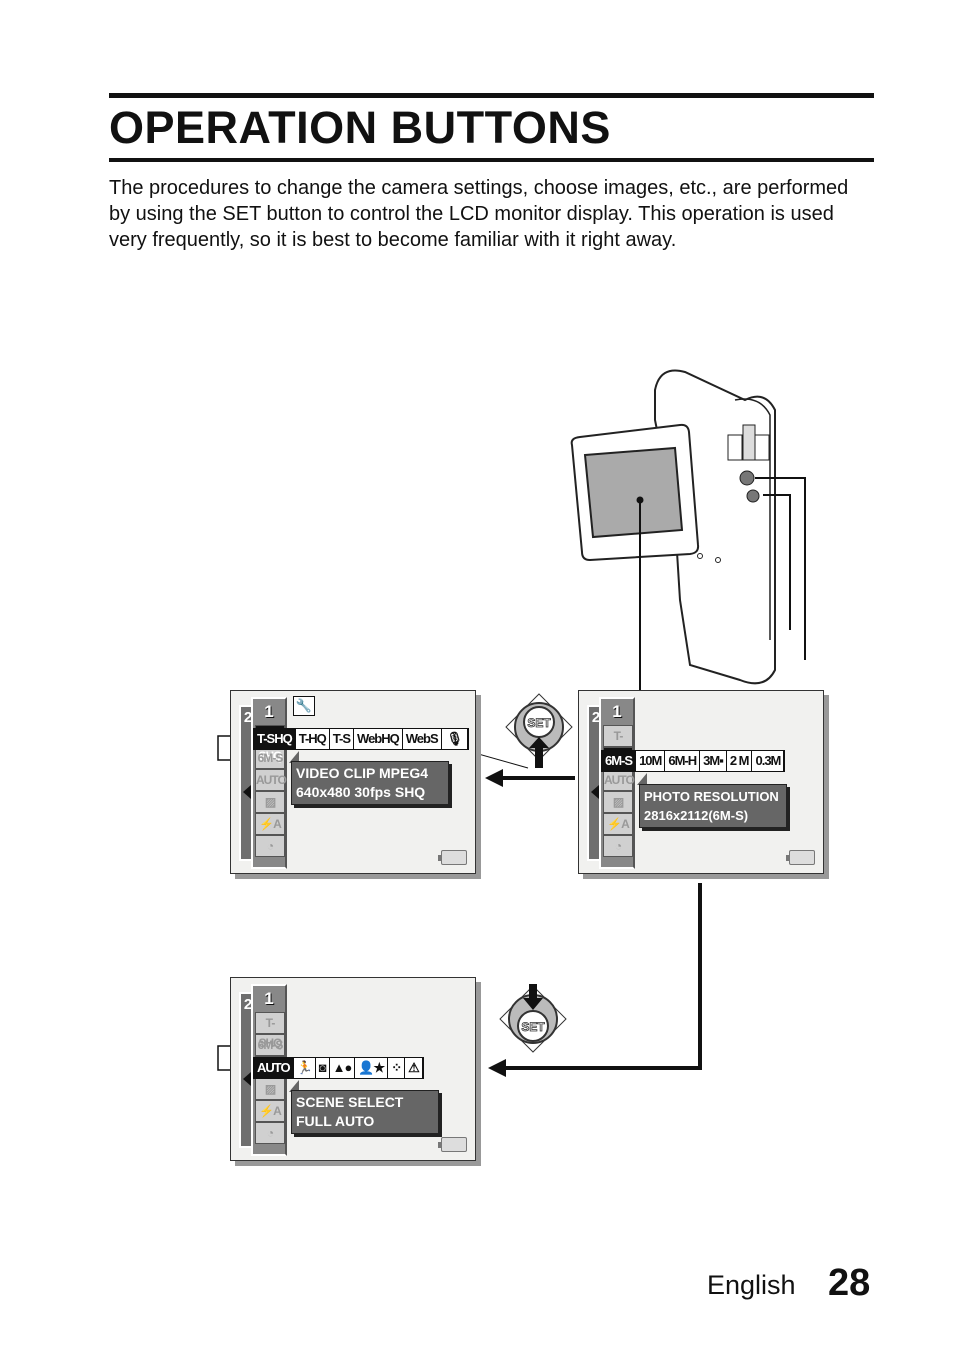 Image resolution: width=954 pixels, height=1350 pixels. Describe the element at coordinates (422, 739) in the screenshot. I see `option-item: WebS` at that location.